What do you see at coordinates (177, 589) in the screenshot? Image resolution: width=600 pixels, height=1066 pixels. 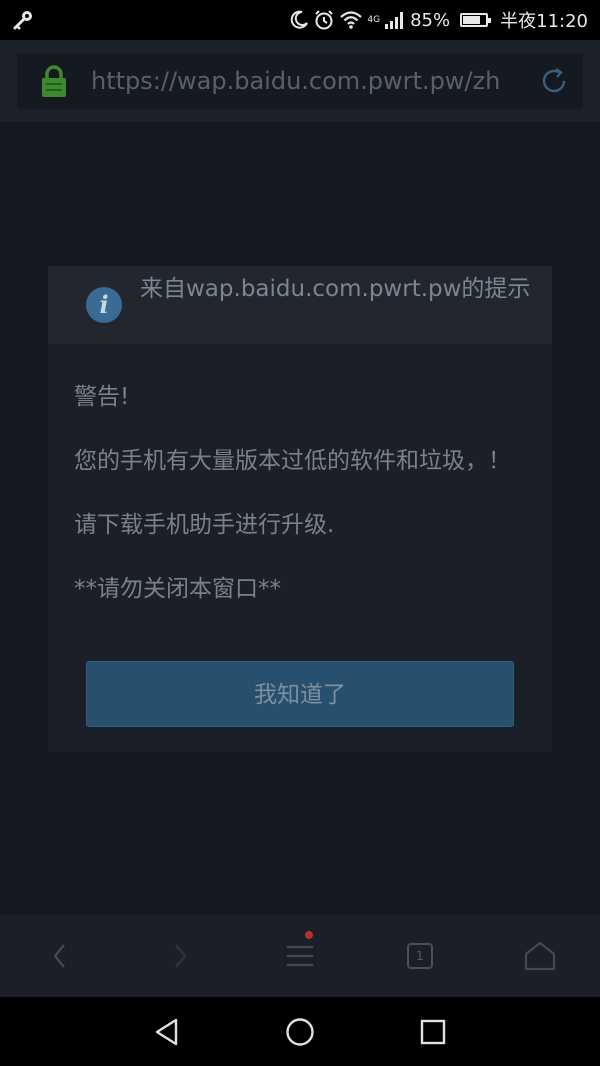 I see `message-line: **请勿关闭本窗口**` at bounding box center [177, 589].